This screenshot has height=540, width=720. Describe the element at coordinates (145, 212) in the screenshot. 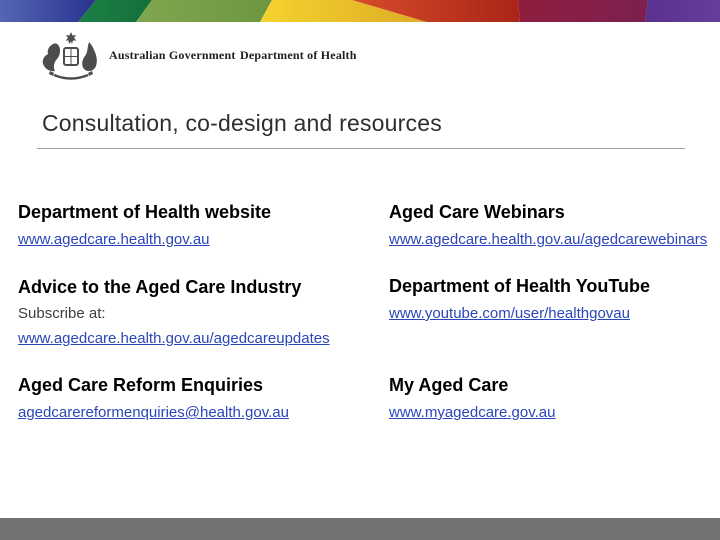

I see `resource-heading: Department of Health website` at that location.